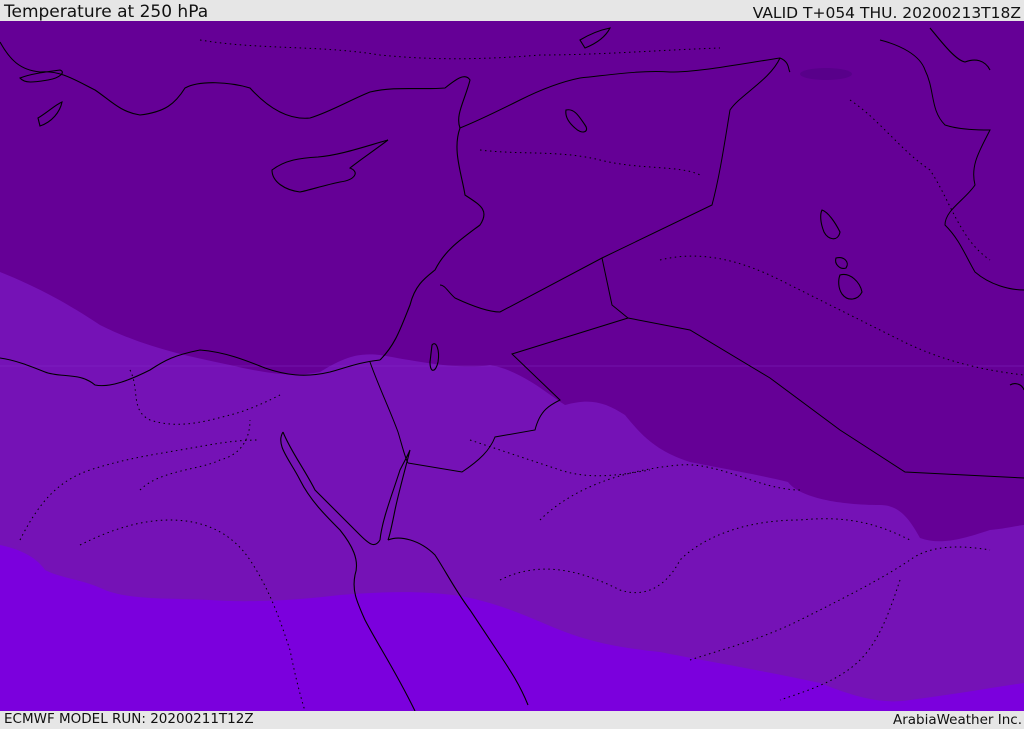 This screenshot has height=729, width=1024. Describe the element at coordinates (106, 12) in the screenshot. I see `map-title: Temperature at 250 hPa` at that location.